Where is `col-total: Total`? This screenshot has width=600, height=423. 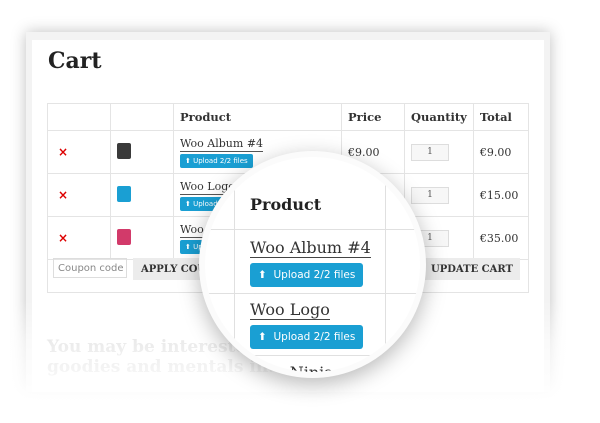
col-total: Total is located at coordinates (501, 117).